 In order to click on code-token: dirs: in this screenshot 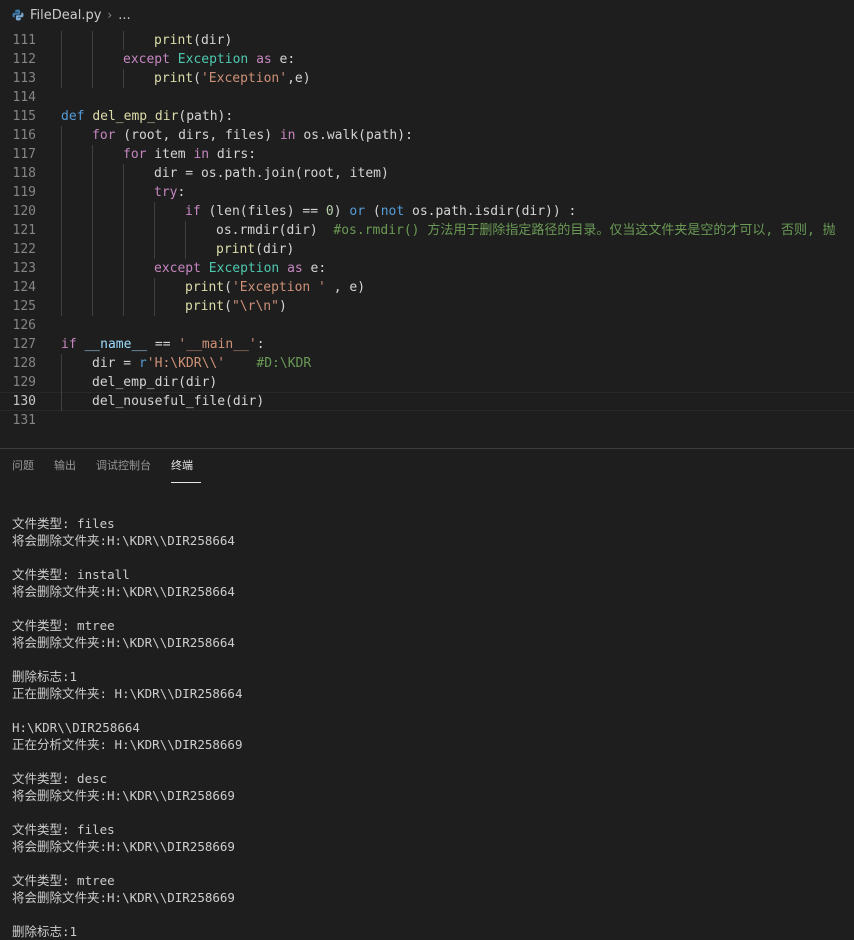, I will do `click(233, 154)`.